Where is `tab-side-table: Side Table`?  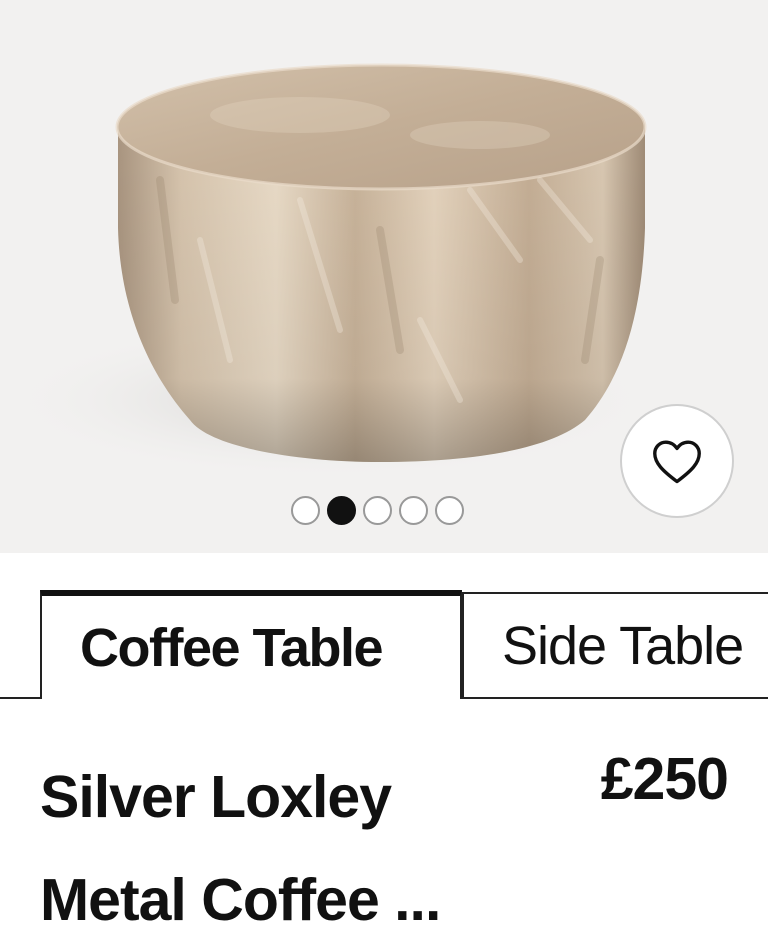
tab-side-table: Side Table is located at coordinates (615, 644).